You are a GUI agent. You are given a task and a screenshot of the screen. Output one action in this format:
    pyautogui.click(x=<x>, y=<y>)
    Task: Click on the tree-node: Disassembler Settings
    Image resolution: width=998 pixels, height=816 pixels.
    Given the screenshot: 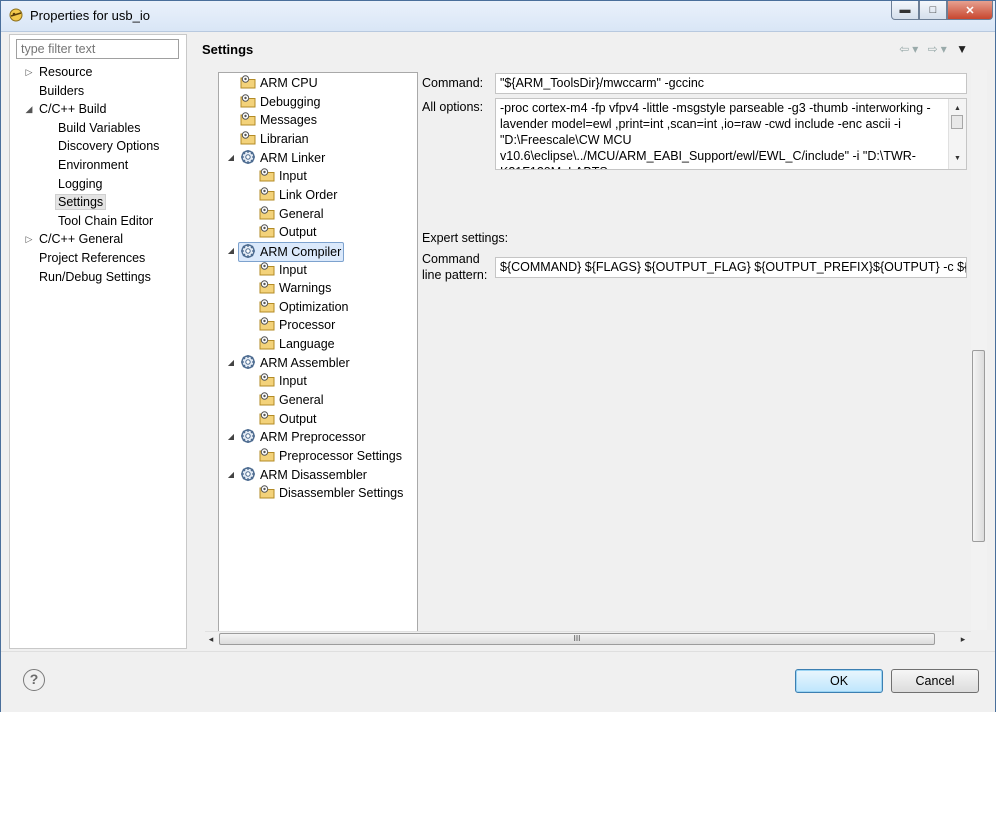 What is the action you would take?
    pyautogui.click(x=331, y=493)
    